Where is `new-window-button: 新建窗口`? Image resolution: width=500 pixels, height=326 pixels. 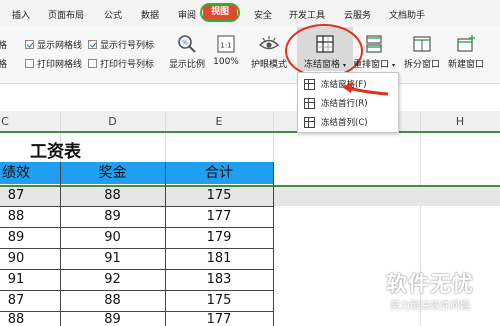 new-window-button: 新建窗口 is located at coordinates (466, 52).